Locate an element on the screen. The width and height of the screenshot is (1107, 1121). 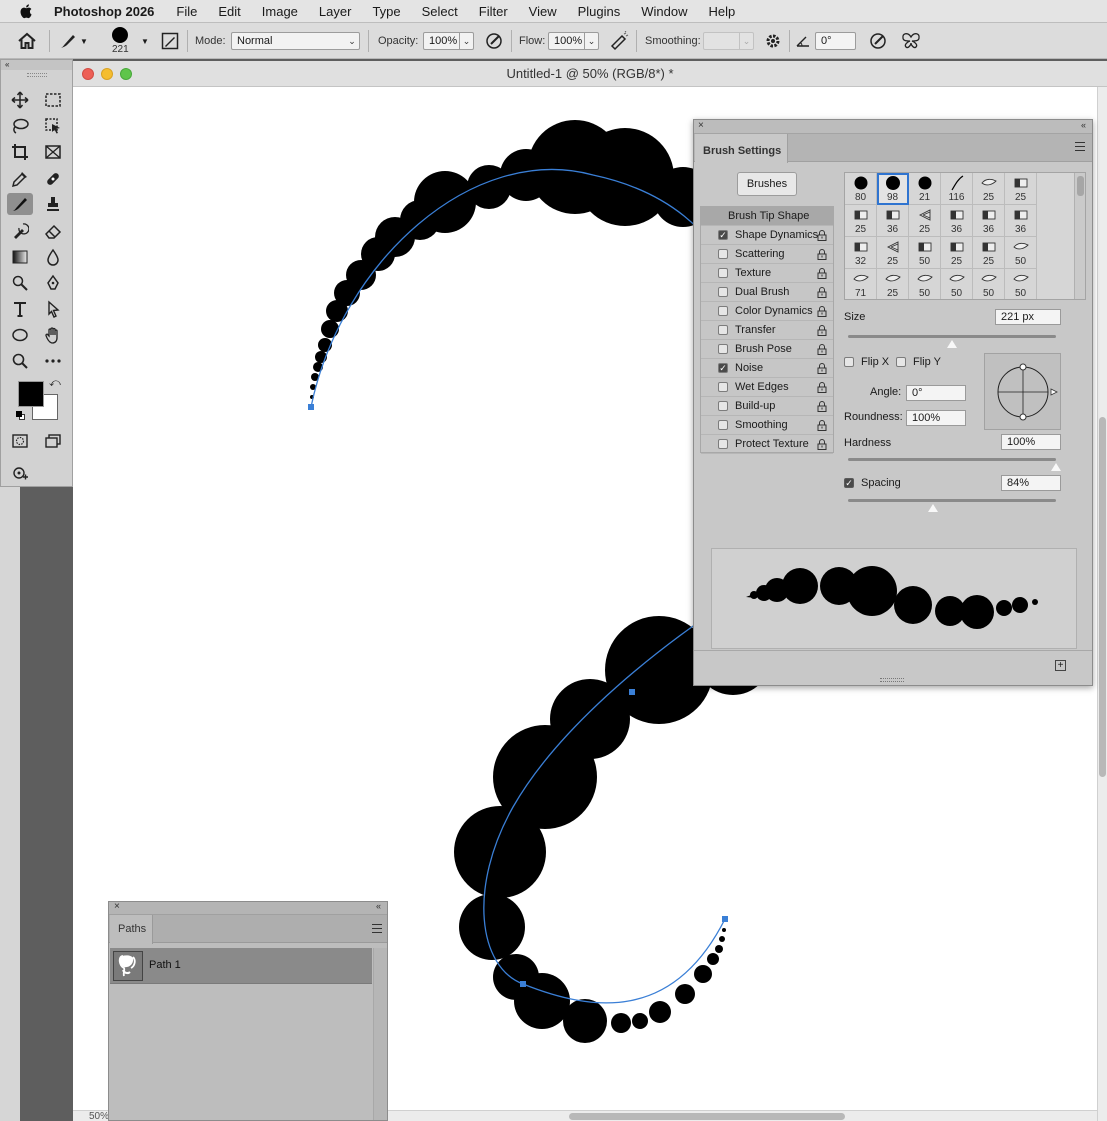
spacing-field: 84% is located at coordinates (1031, 483).